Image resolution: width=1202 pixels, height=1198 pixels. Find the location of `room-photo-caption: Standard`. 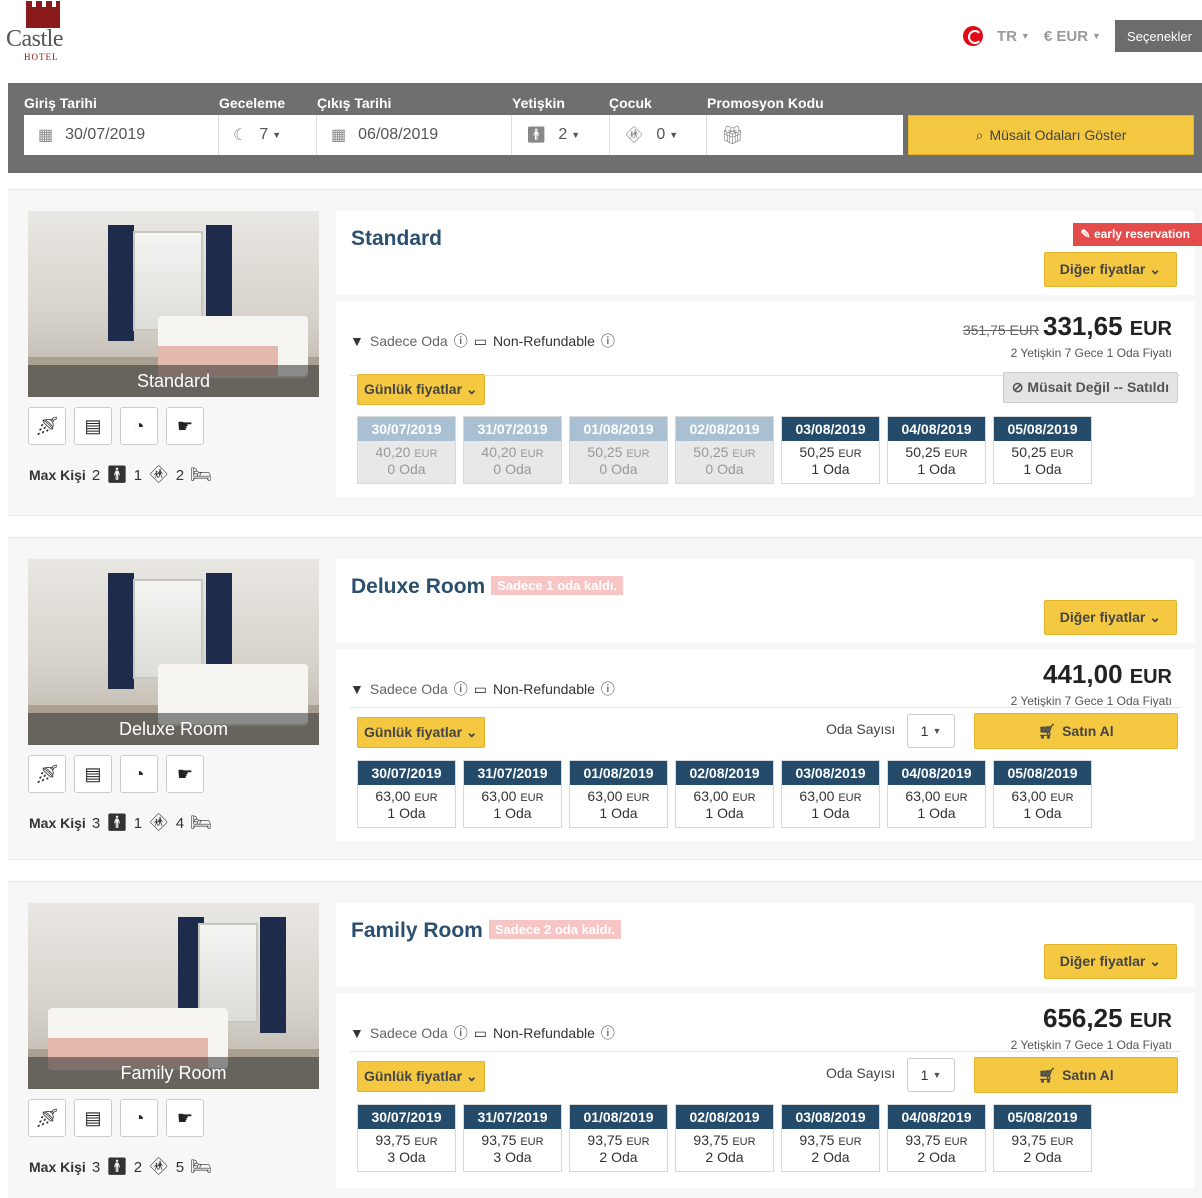

room-photo-caption: Standard is located at coordinates (173, 381).